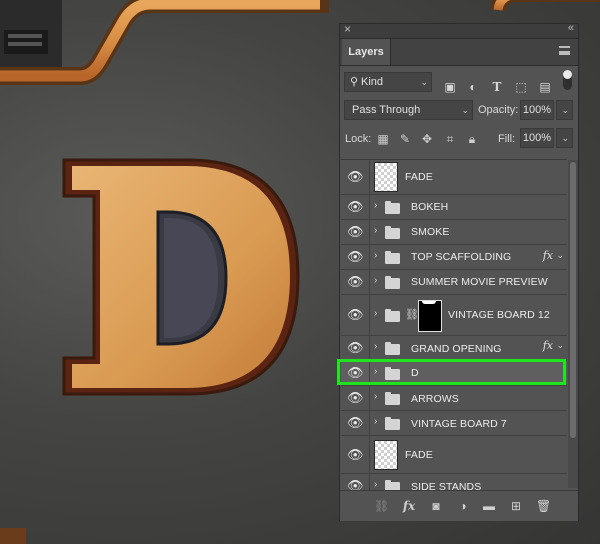 The width and height of the screenshot is (600, 544). I want to click on scrollbar-thumb, so click(573, 300).